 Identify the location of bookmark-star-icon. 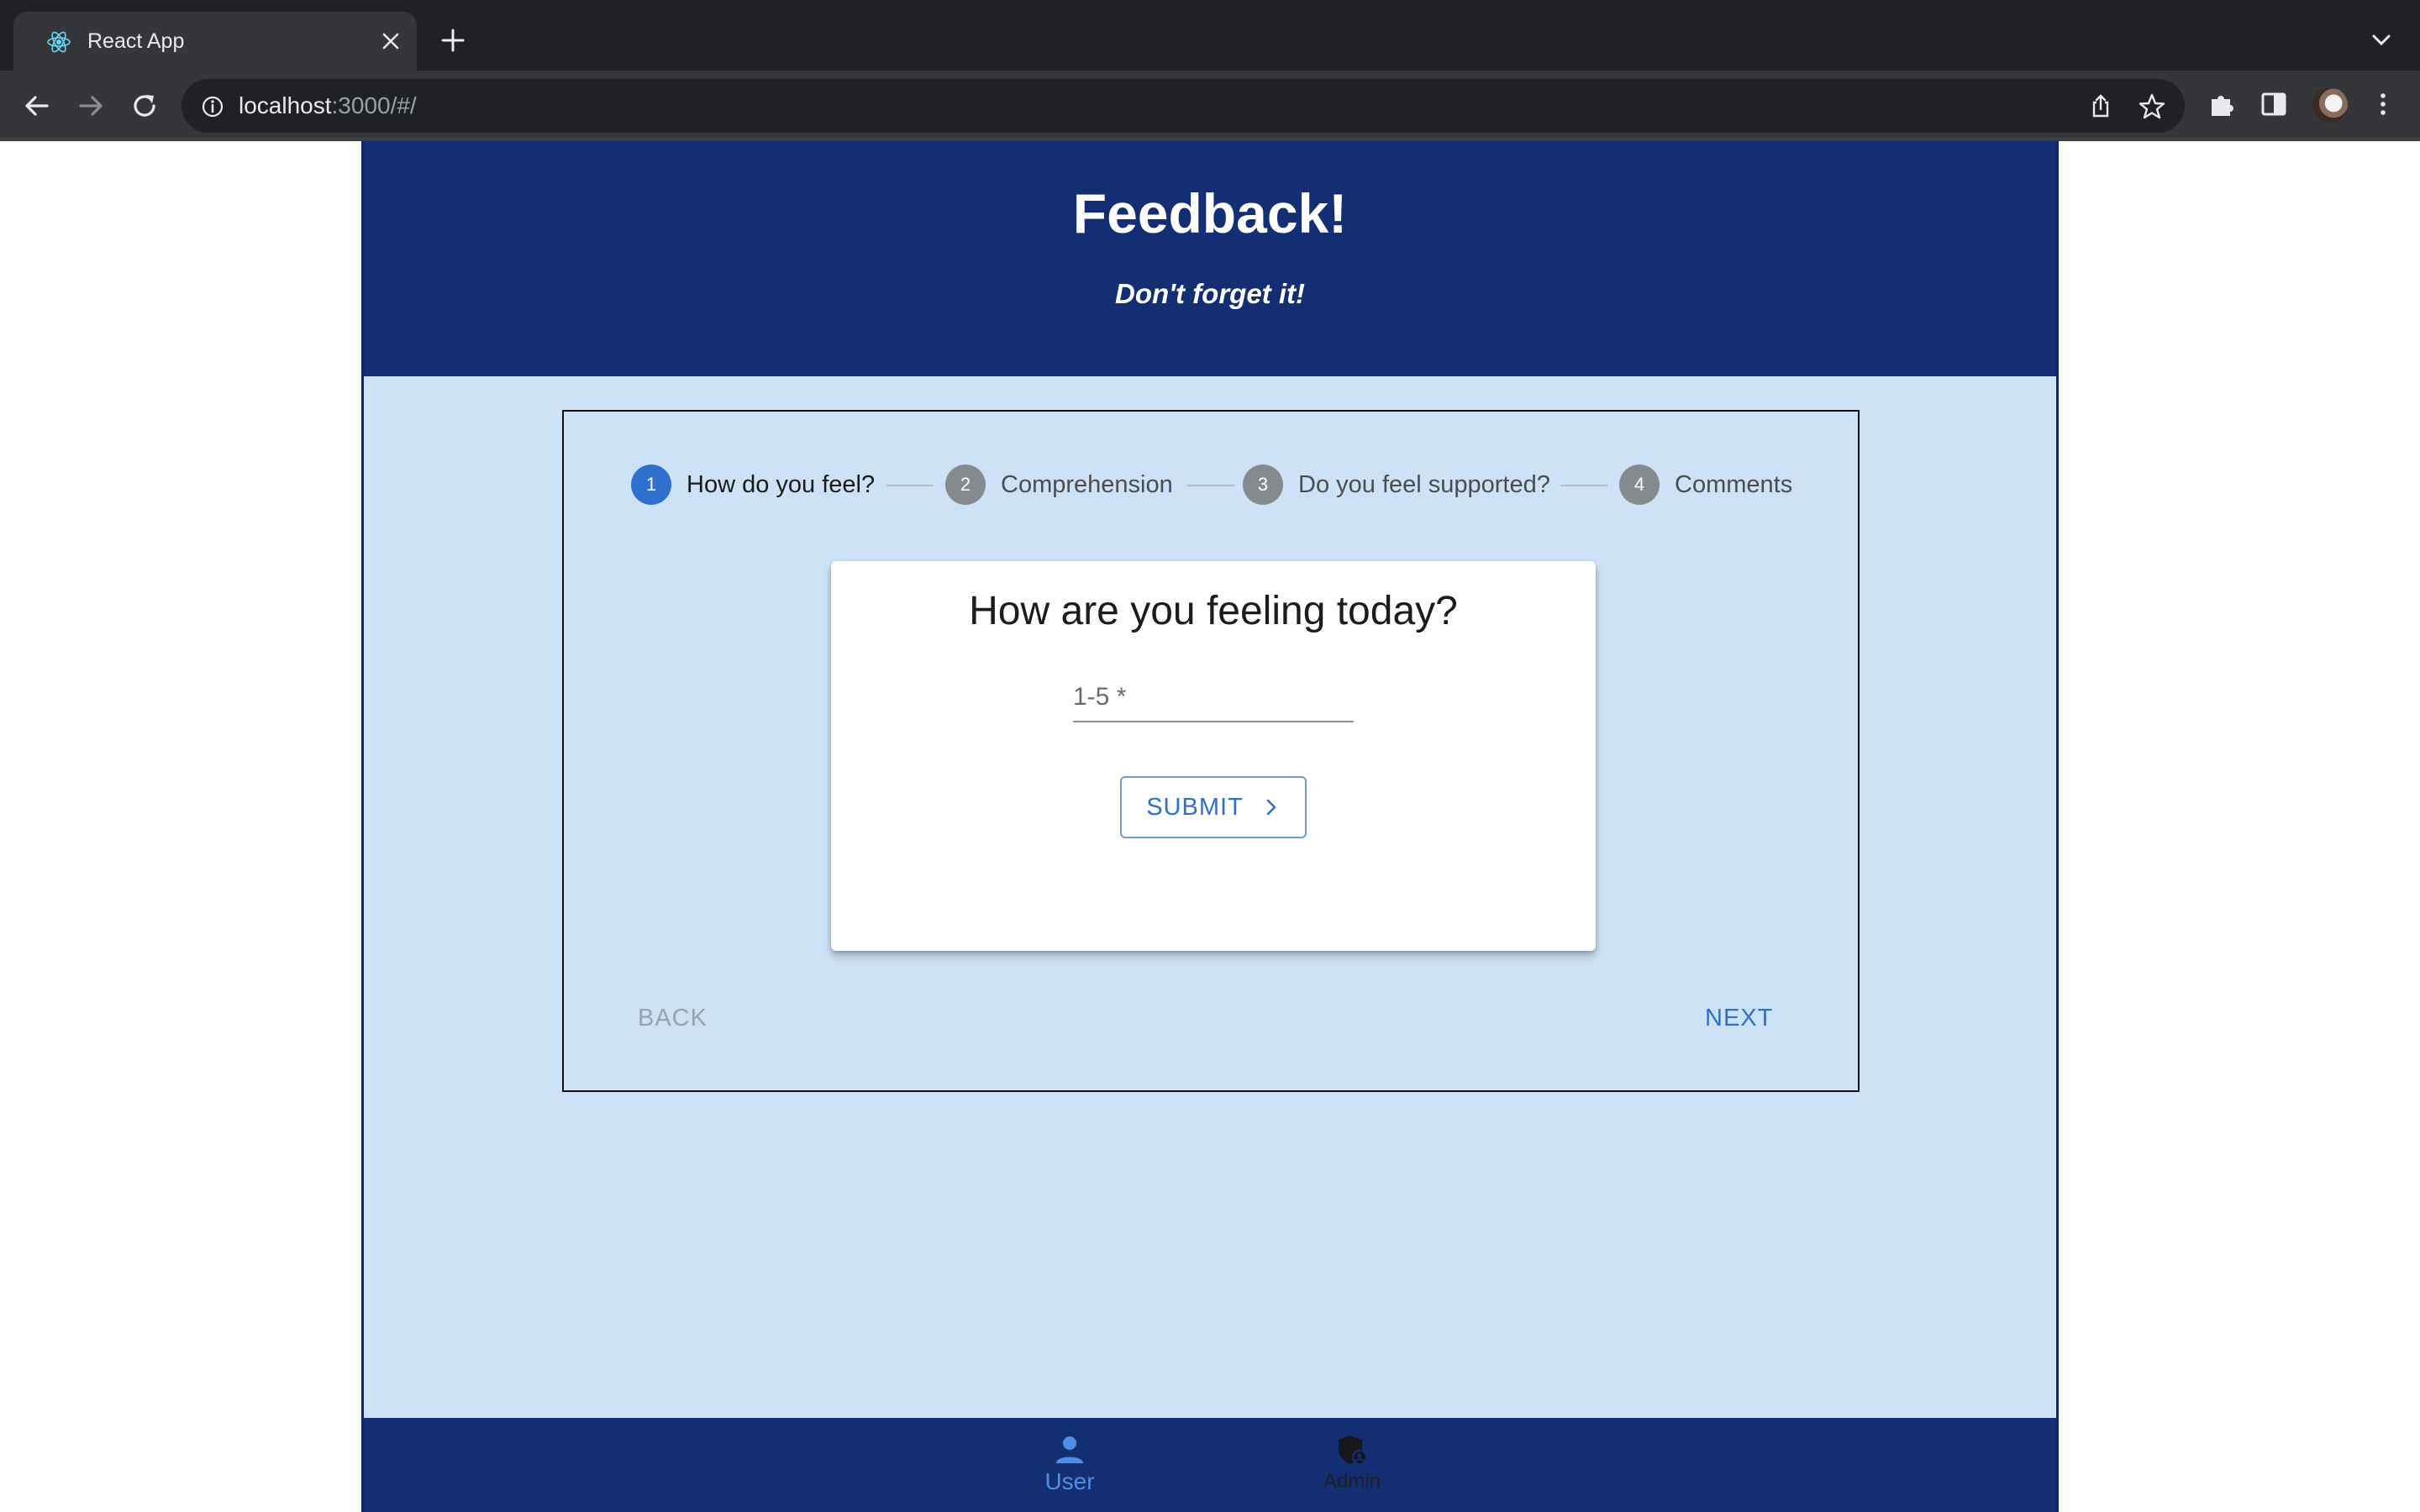
(2152, 106).